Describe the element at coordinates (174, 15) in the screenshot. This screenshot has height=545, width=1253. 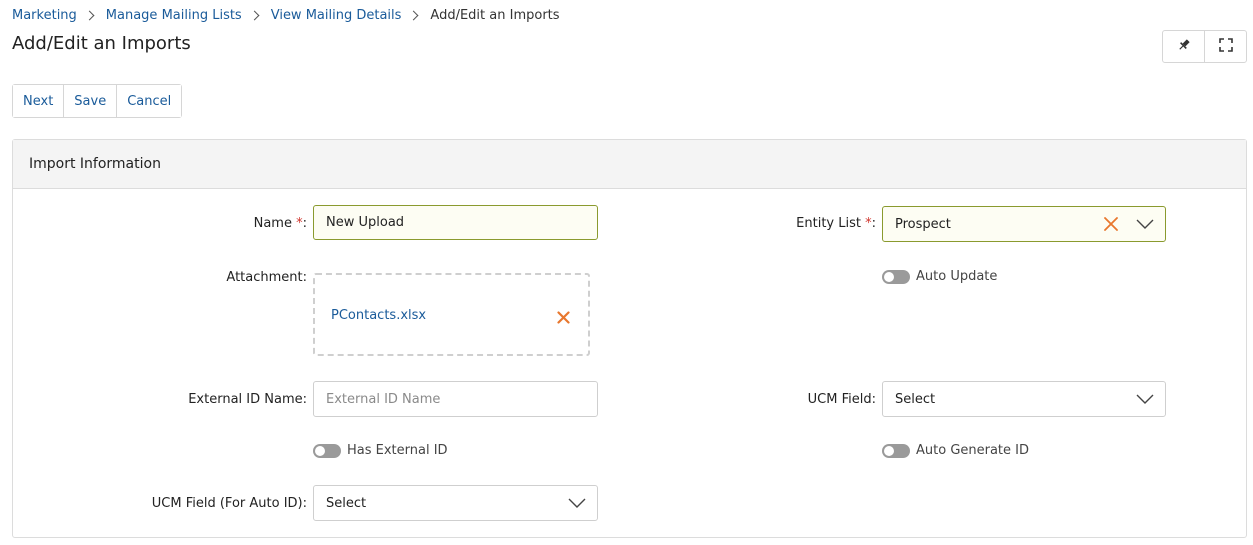
I see `breadcrumb-manage-mailing-lists: Manage Mailing Lists` at that location.